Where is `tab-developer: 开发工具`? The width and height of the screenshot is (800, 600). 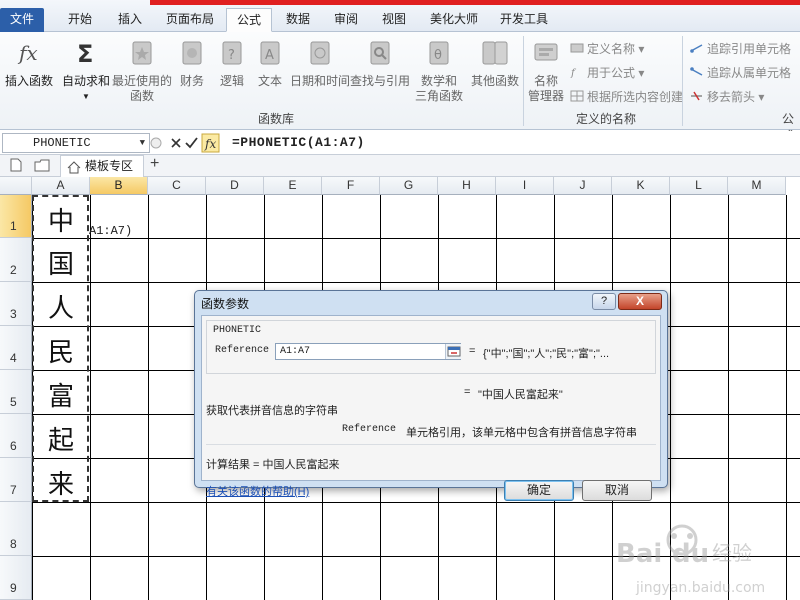
tab-developer: 开发工具 is located at coordinates (524, 20).